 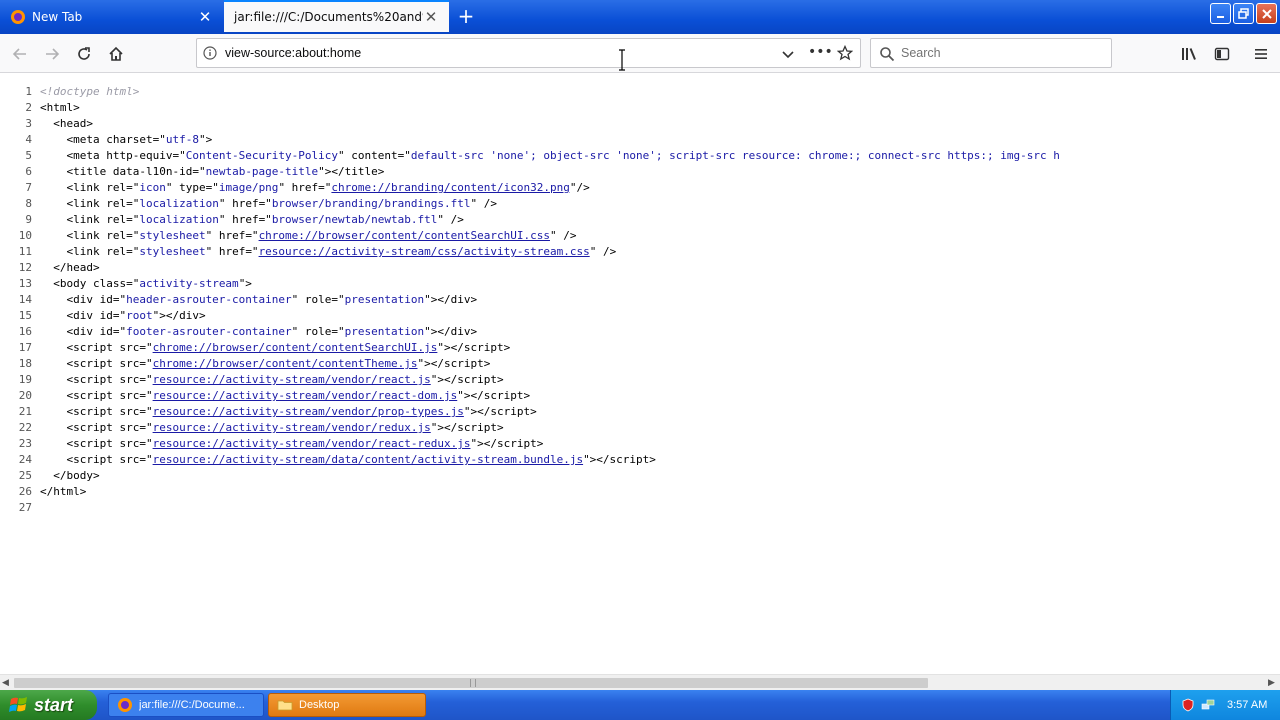 What do you see at coordinates (262, 171) in the screenshot?
I see `source-value: newtab-page-title` at bounding box center [262, 171].